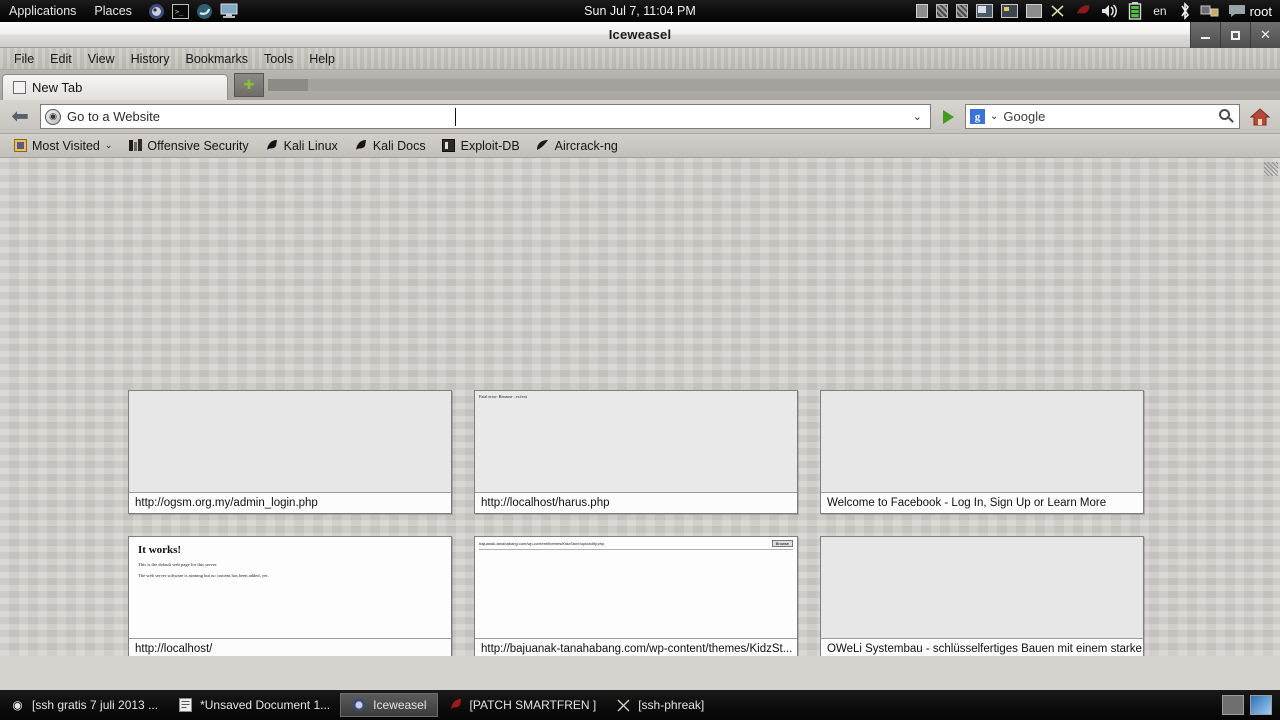  I want to click on terminal-launcher-icon: >_, so click(181, 11).